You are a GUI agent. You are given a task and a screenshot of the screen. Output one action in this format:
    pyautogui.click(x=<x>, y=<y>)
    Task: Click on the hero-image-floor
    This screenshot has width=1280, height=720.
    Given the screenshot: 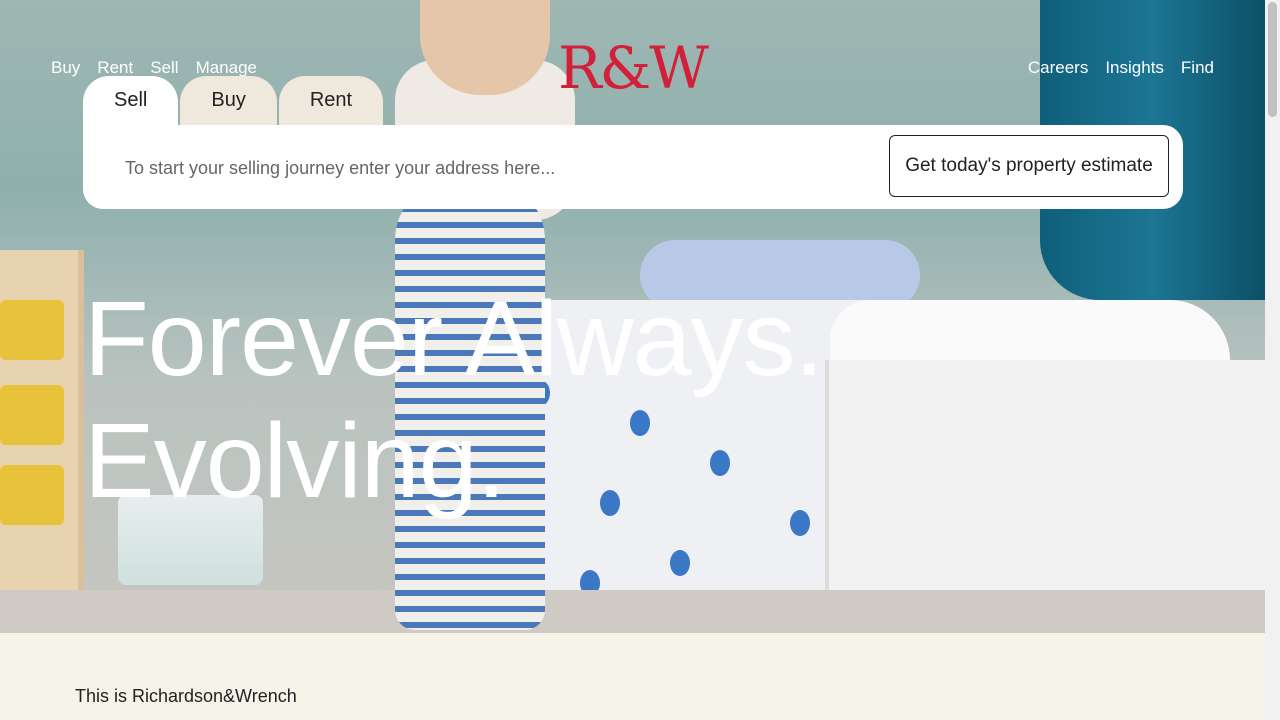 What is the action you would take?
    pyautogui.click(x=632, y=611)
    